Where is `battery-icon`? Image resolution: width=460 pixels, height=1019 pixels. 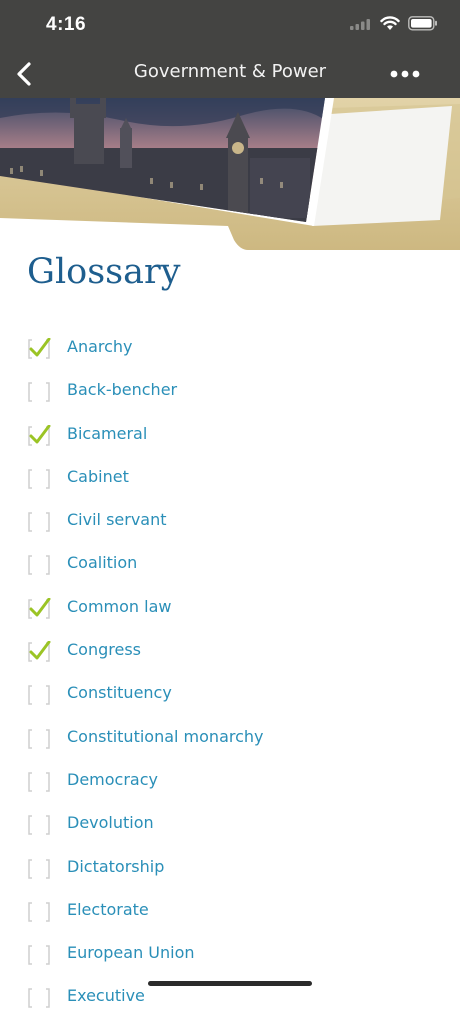
battery-icon is located at coordinates (422, 23).